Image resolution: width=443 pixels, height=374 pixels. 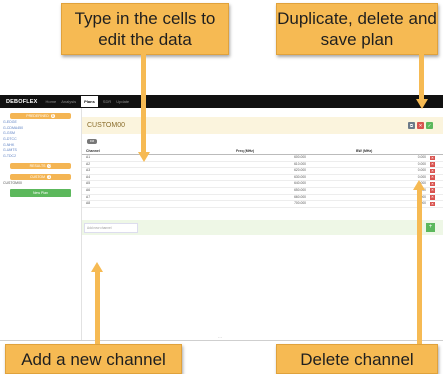 What do you see at coordinates (251, 158) in the screenshot?
I see `freq-cell: 600.000` at bounding box center [251, 158].